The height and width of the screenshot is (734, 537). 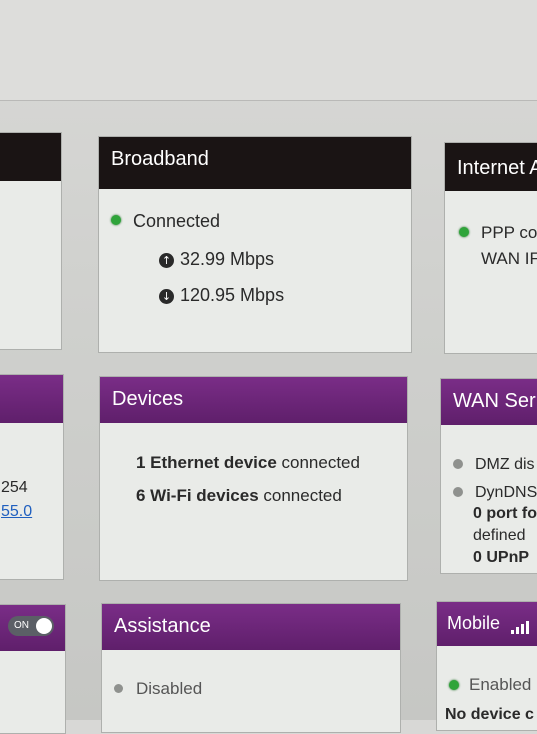 I want to click on wan-services-header: WAN Ser, so click(x=489, y=402).